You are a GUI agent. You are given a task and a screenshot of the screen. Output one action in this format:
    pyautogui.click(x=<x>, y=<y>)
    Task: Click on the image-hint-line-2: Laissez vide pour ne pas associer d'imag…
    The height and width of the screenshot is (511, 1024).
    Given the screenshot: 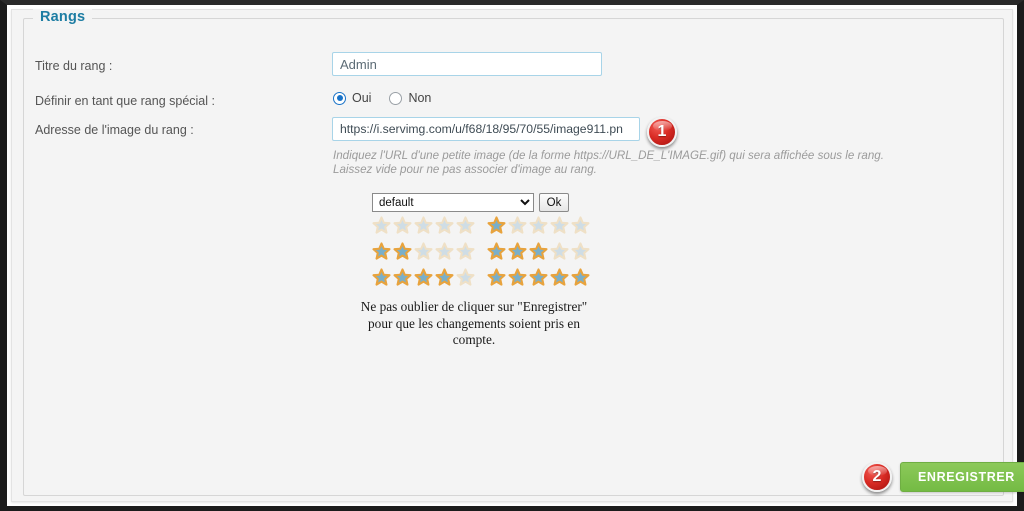 What is the action you would take?
    pyautogui.click(x=465, y=169)
    